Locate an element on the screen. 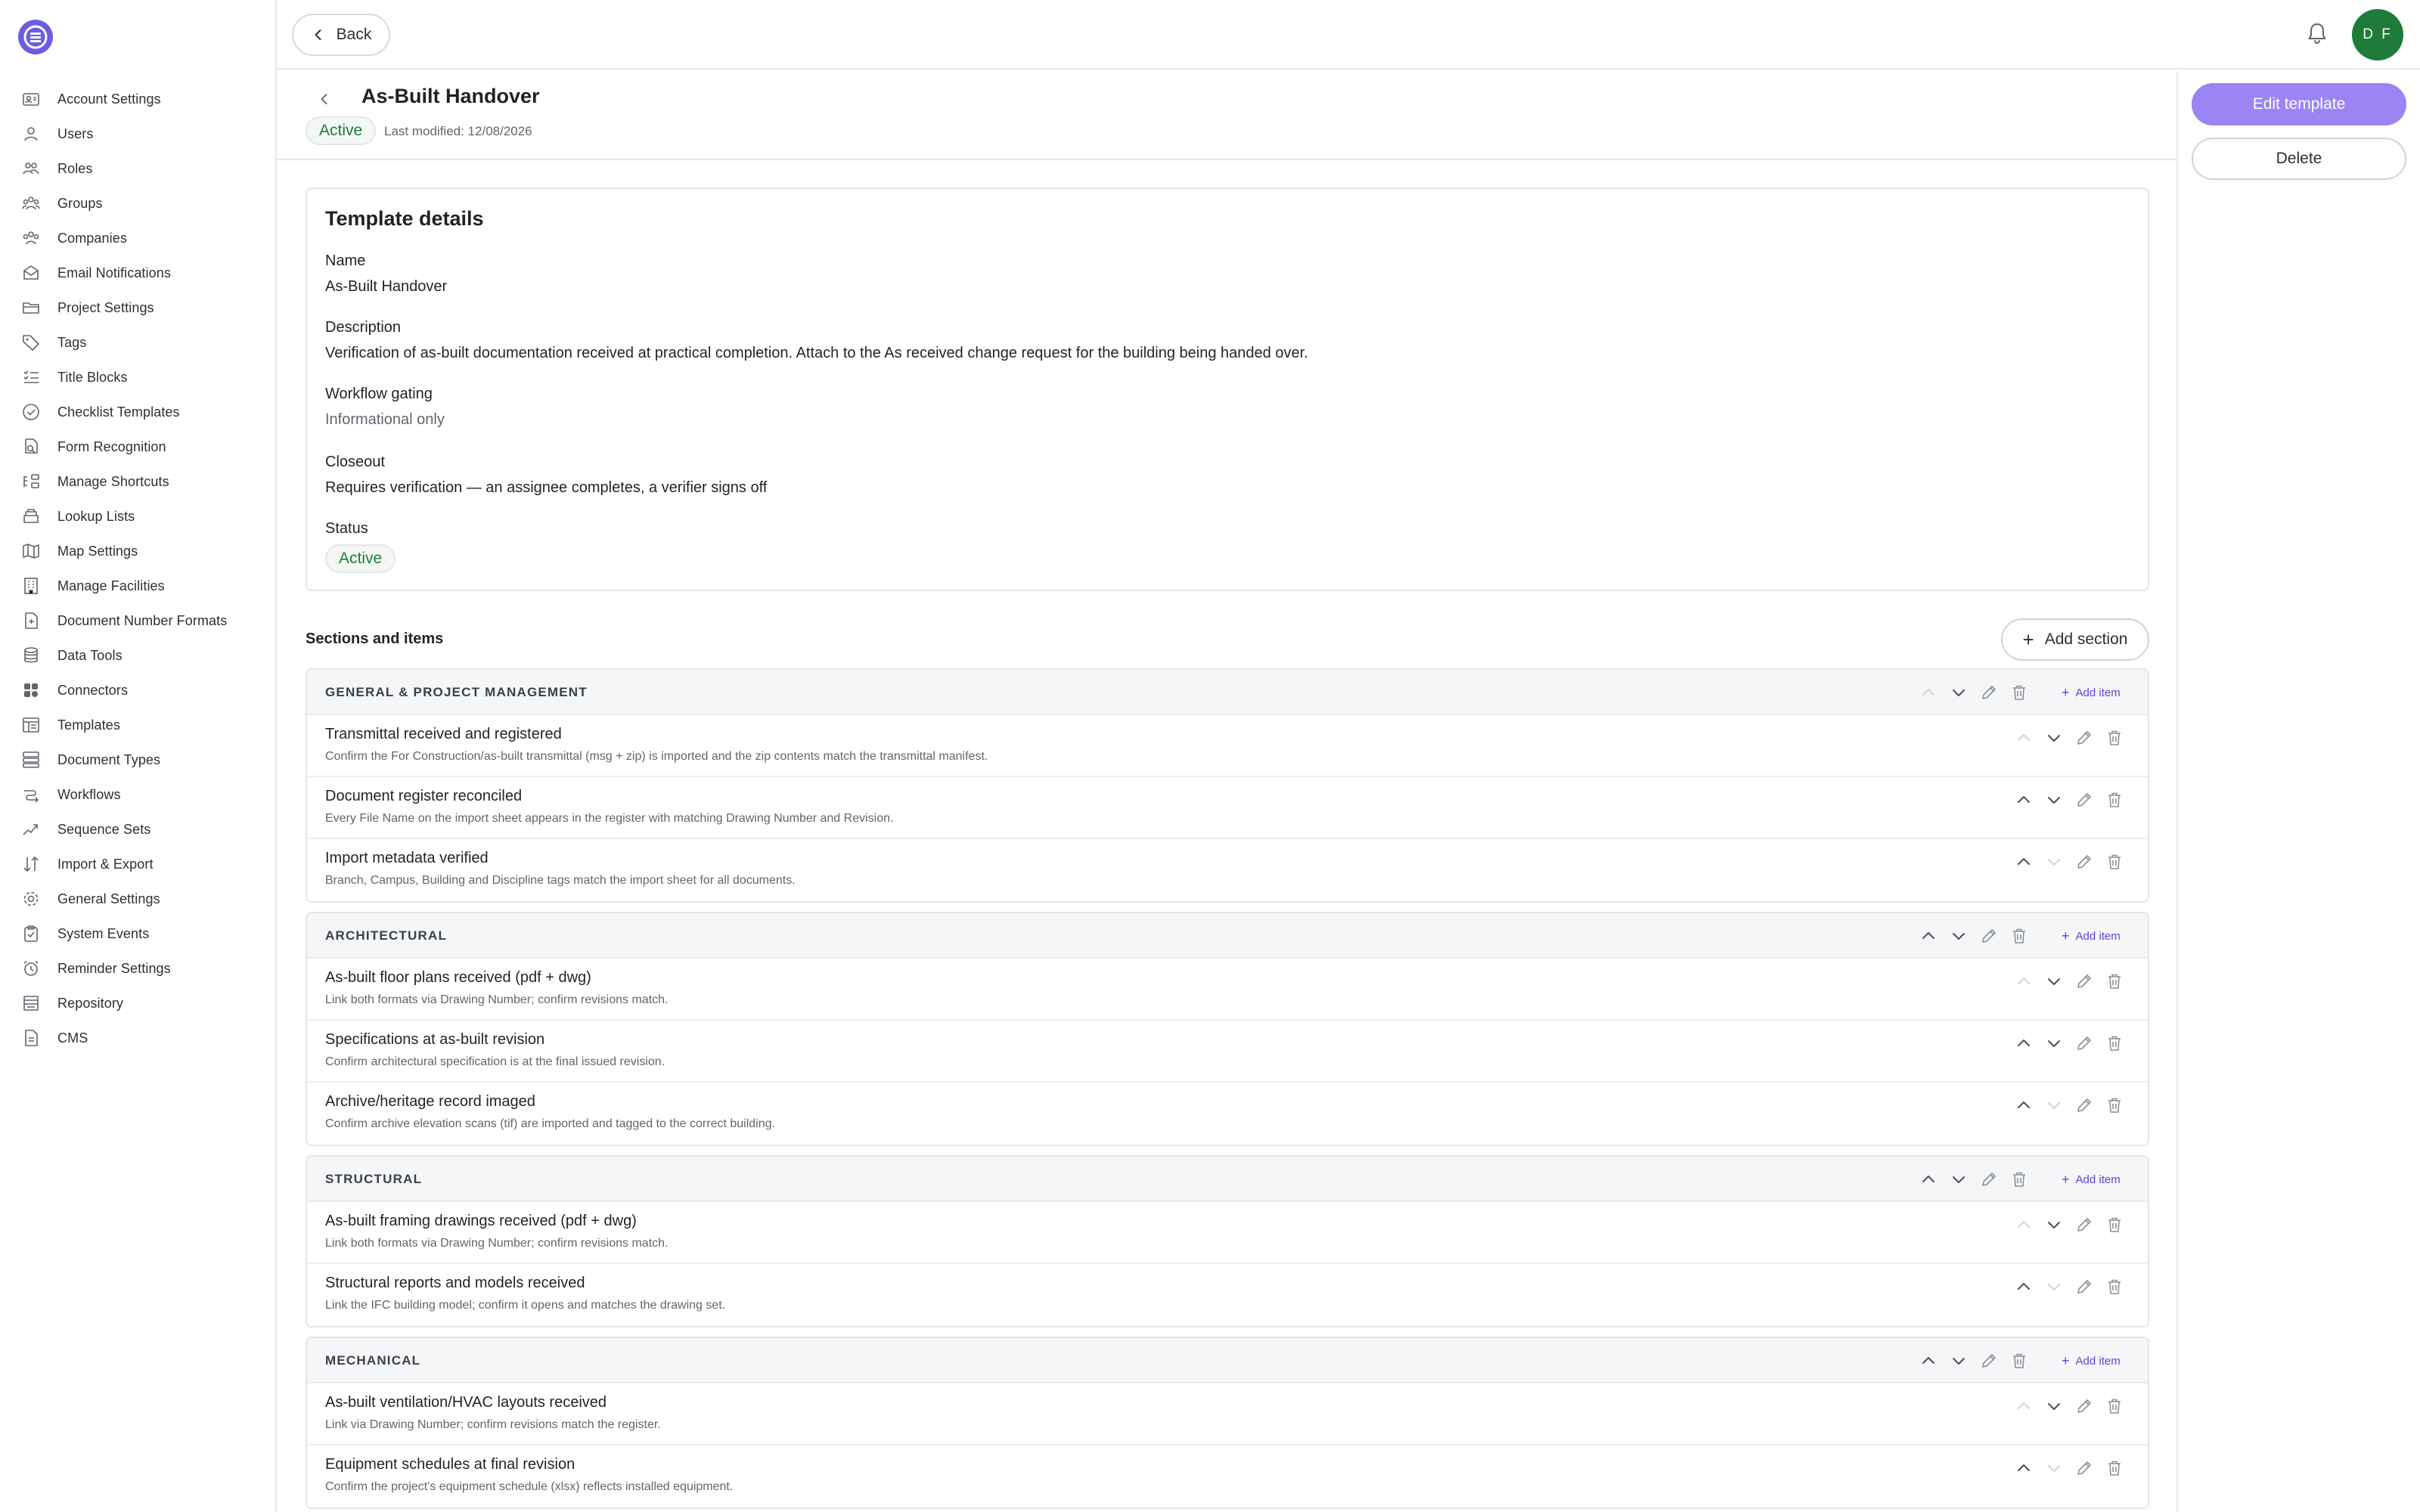 The image size is (2420, 1512). sidebar-item-document-number-formats: Document Number Formats is located at coordinates (138, 620).